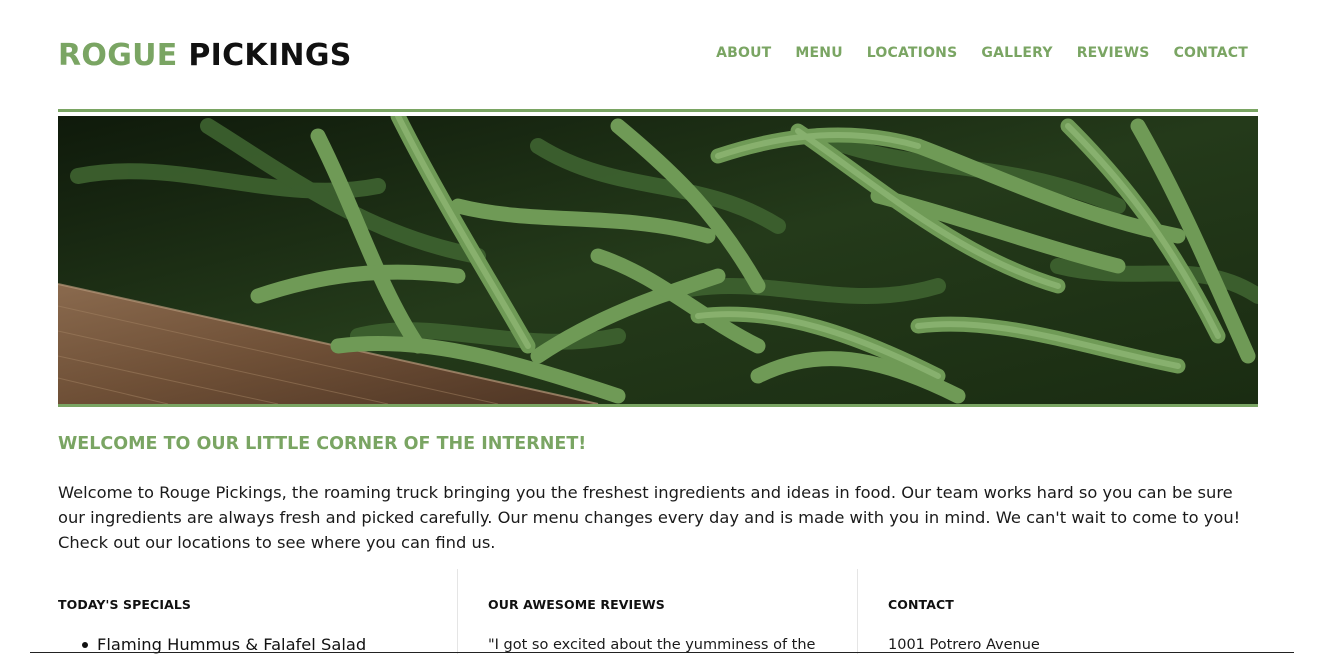 Image resolution: width=1324 pixels, height=654 pixels. I want to click on header-divider, so click(658, 110).